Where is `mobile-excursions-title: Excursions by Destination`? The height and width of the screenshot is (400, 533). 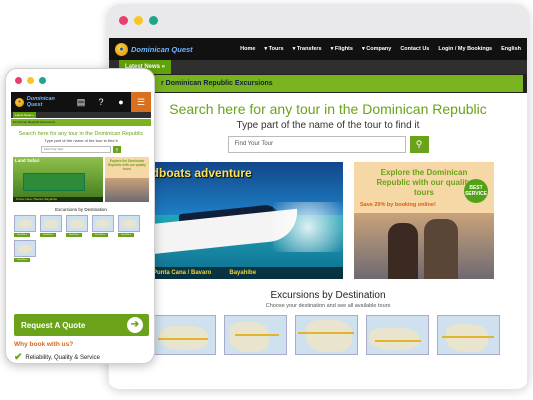 mobile-excursions-title: Excursions by Destination is located at coordinates (81, 209).